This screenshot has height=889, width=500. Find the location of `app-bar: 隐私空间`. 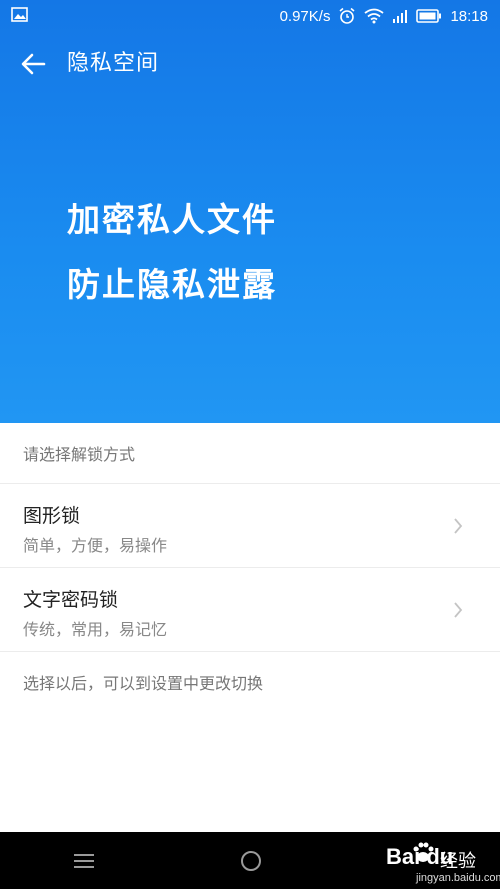

app-bar: 隐私空间 is located at coordinates (250, 64).